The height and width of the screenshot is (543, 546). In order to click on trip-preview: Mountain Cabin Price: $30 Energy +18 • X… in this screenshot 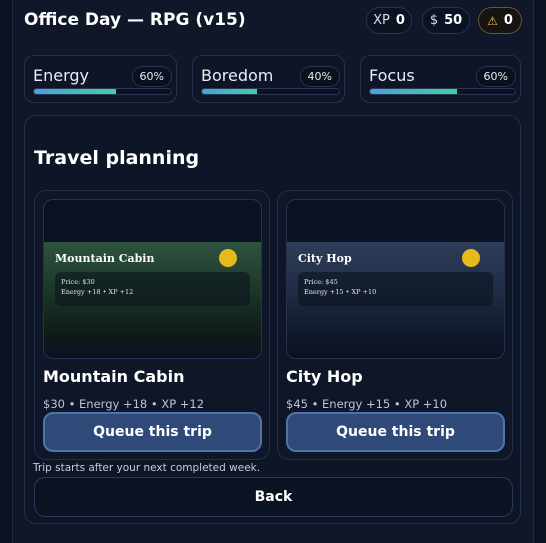, I will do `click(152, 279)`.